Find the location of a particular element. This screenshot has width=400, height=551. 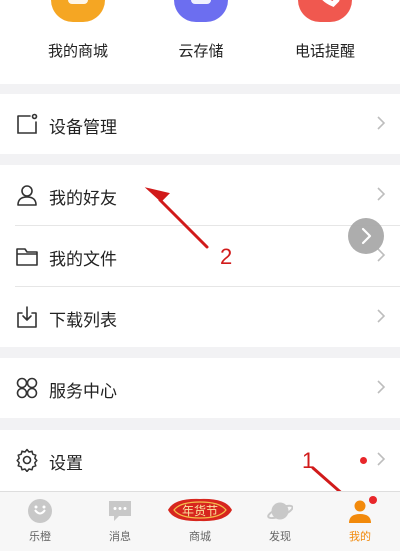

nav-tab-label: 我的 is located at coordinates (360, 536).